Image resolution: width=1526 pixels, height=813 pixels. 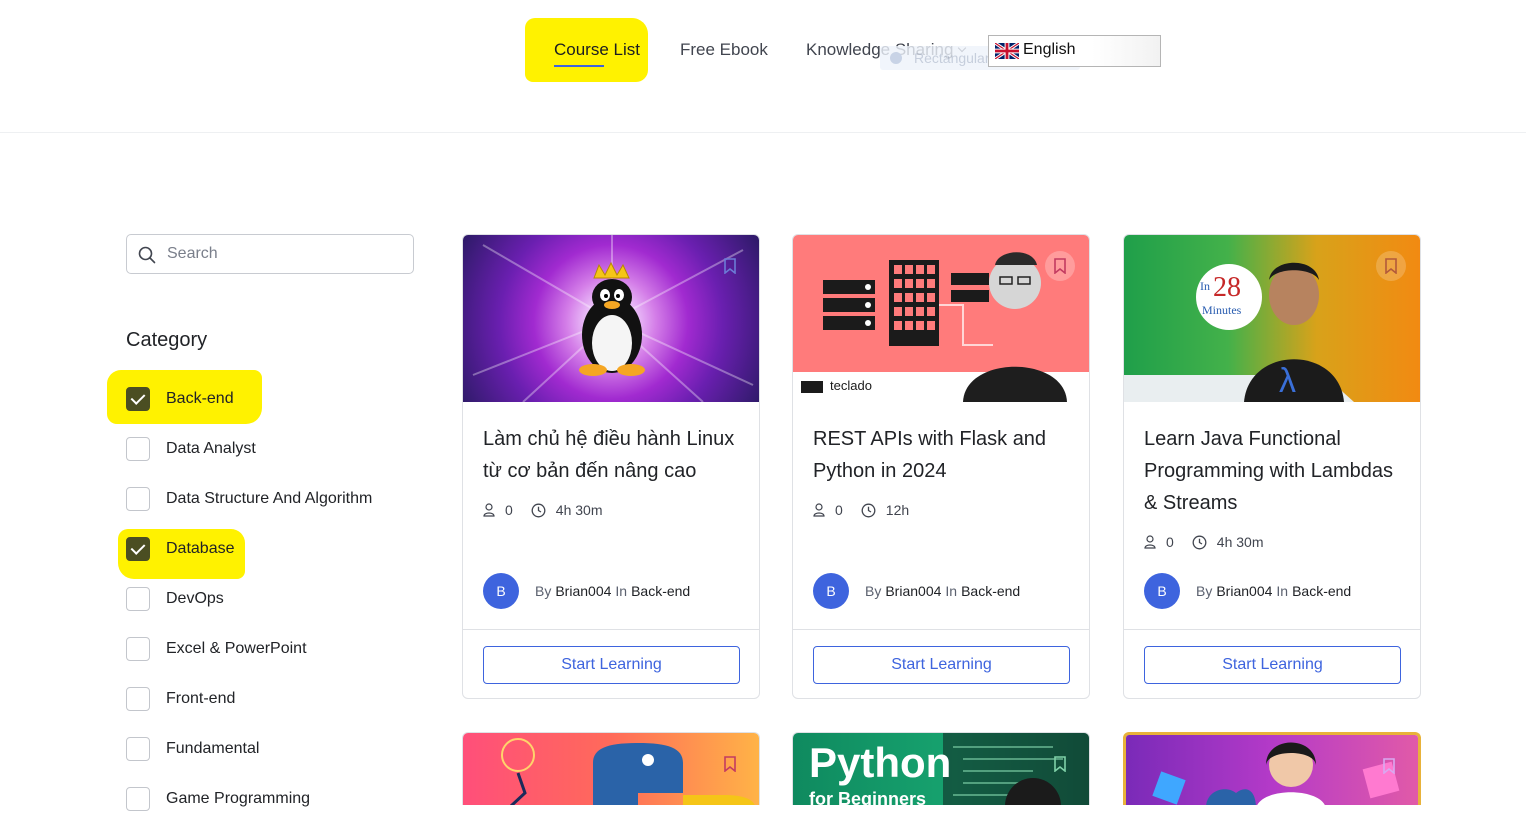 What do you see at coordinates (851, 385) in the screenshot?
I see `brand-text: teclado` at bounding box center [851, 385].